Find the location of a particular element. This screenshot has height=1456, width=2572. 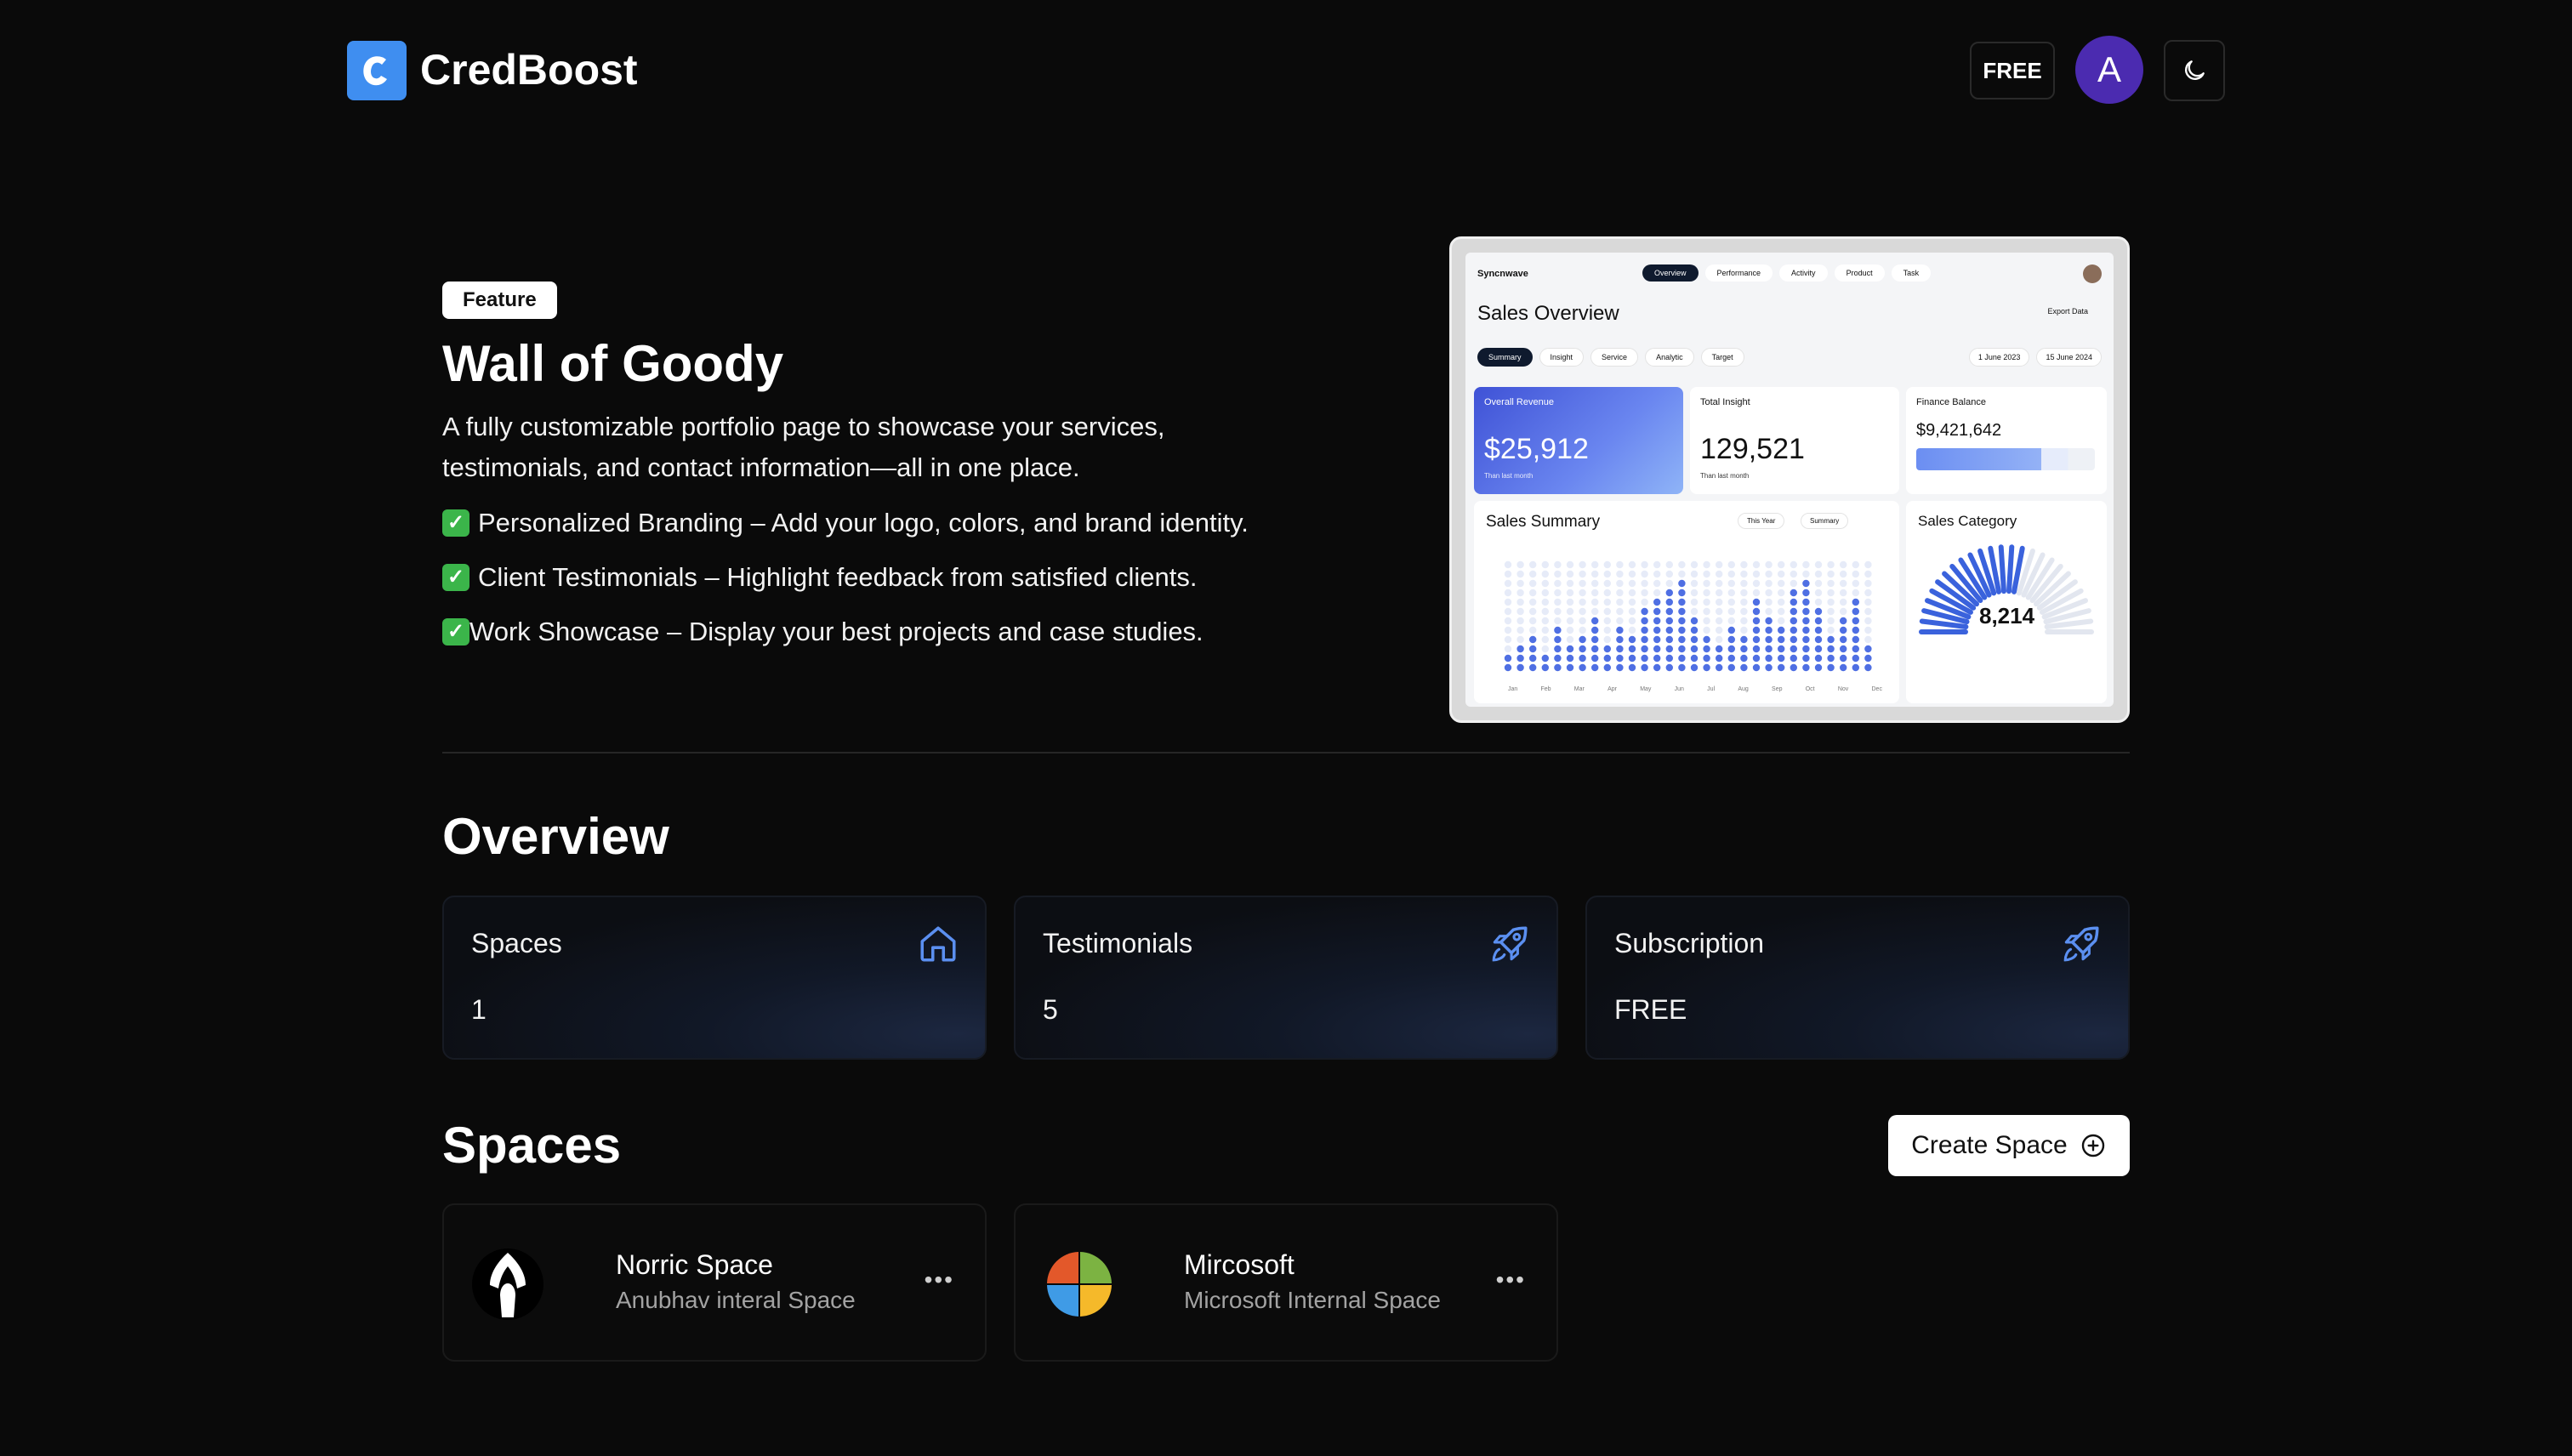

preview-date: 15 June 2024 is located at coordinates (2069, 357).